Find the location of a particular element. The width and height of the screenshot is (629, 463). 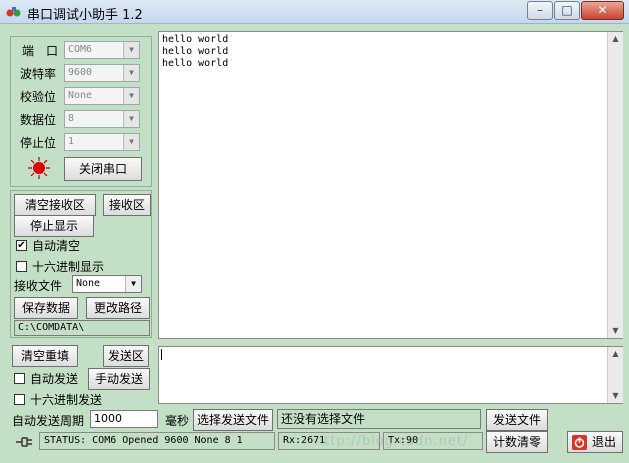

stop-display-button: 停止显示 is located at coordinates (54, 226).